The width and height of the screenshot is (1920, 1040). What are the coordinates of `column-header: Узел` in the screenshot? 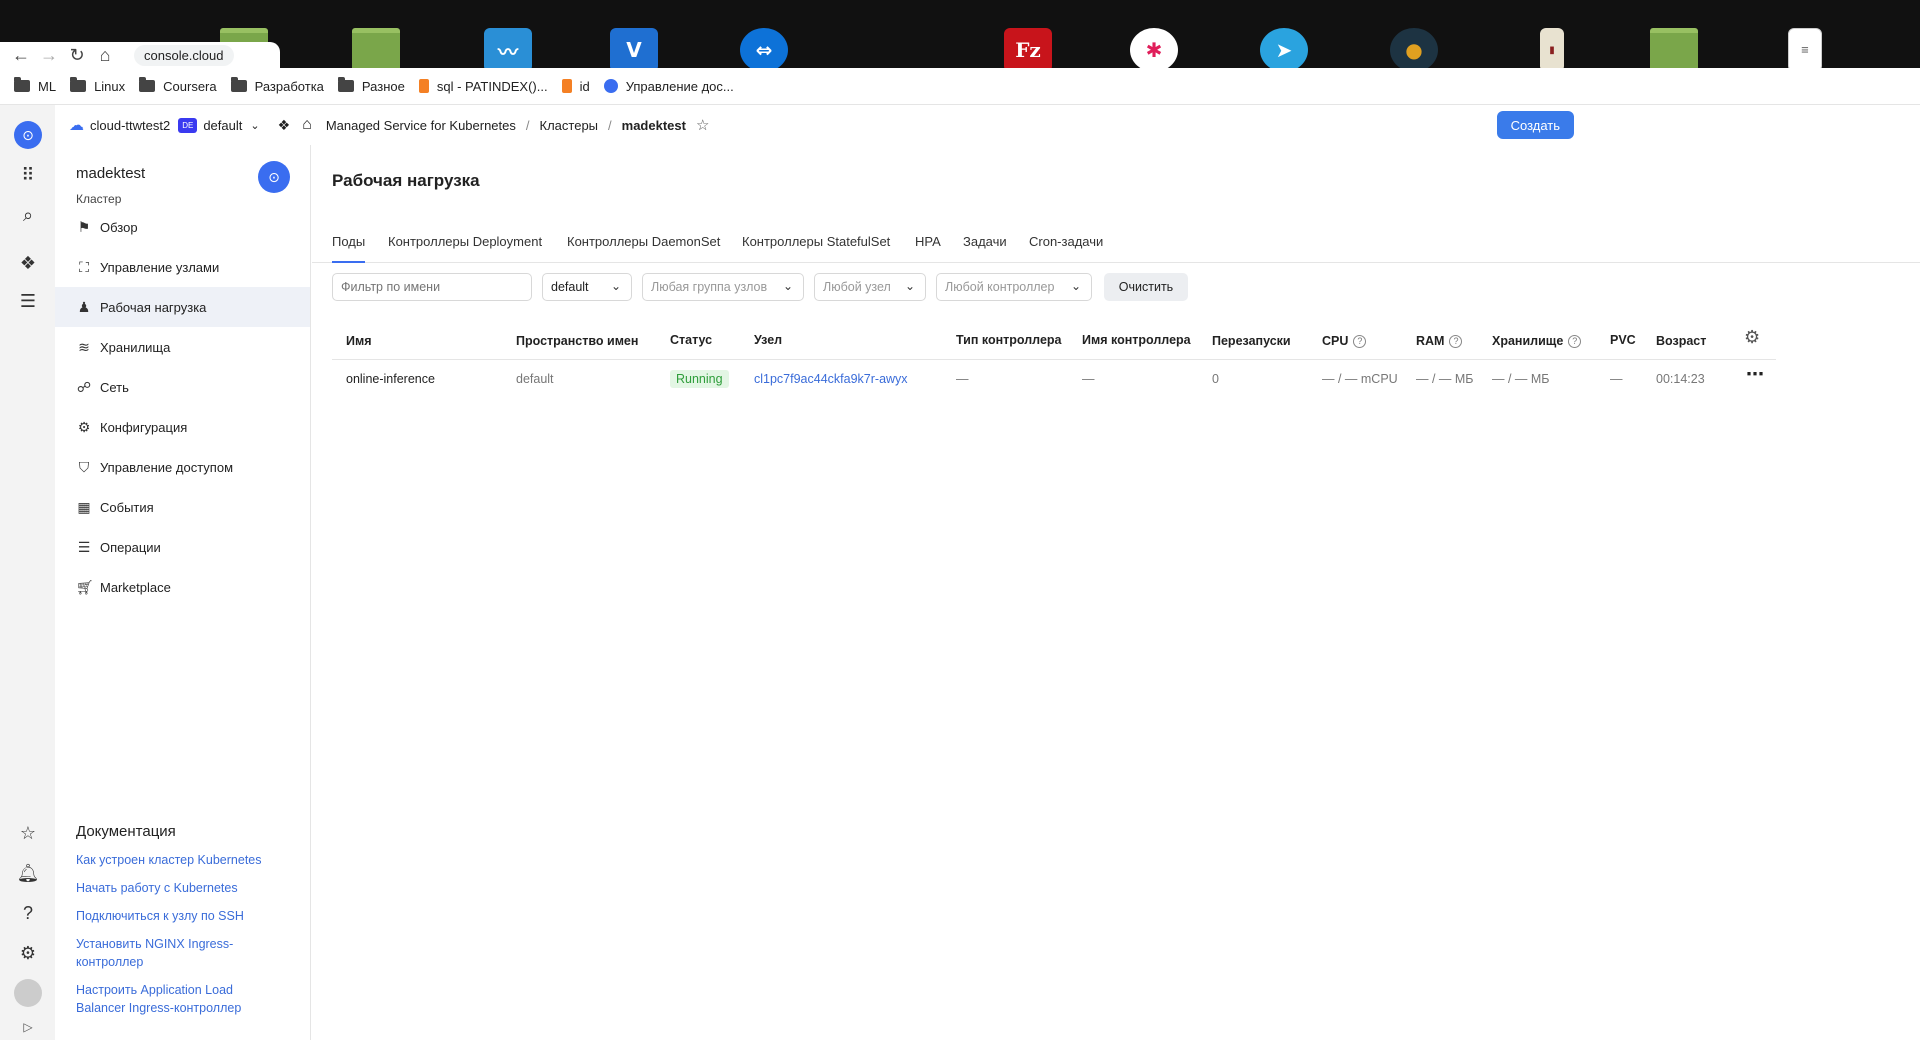 It's located at (768, 340).